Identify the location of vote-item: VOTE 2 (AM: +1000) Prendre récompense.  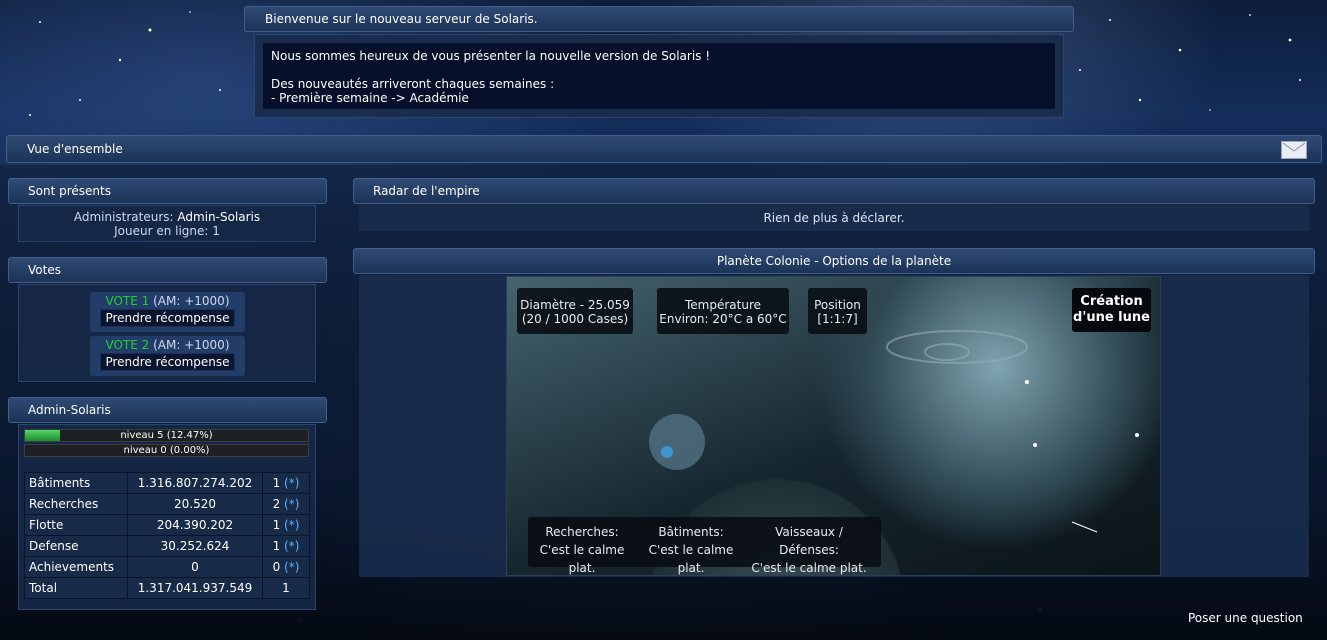
(167, 356).